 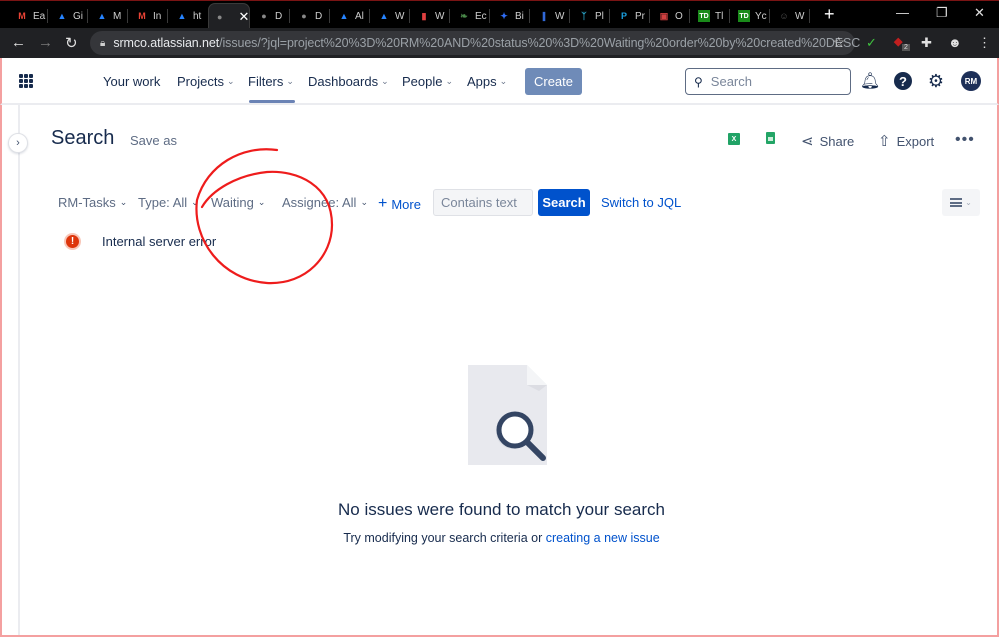 What do you see at coordinates (188, 16) in the screenshot?
I see `browser-tab: ▲ ht` at bounding box center [188, 16].